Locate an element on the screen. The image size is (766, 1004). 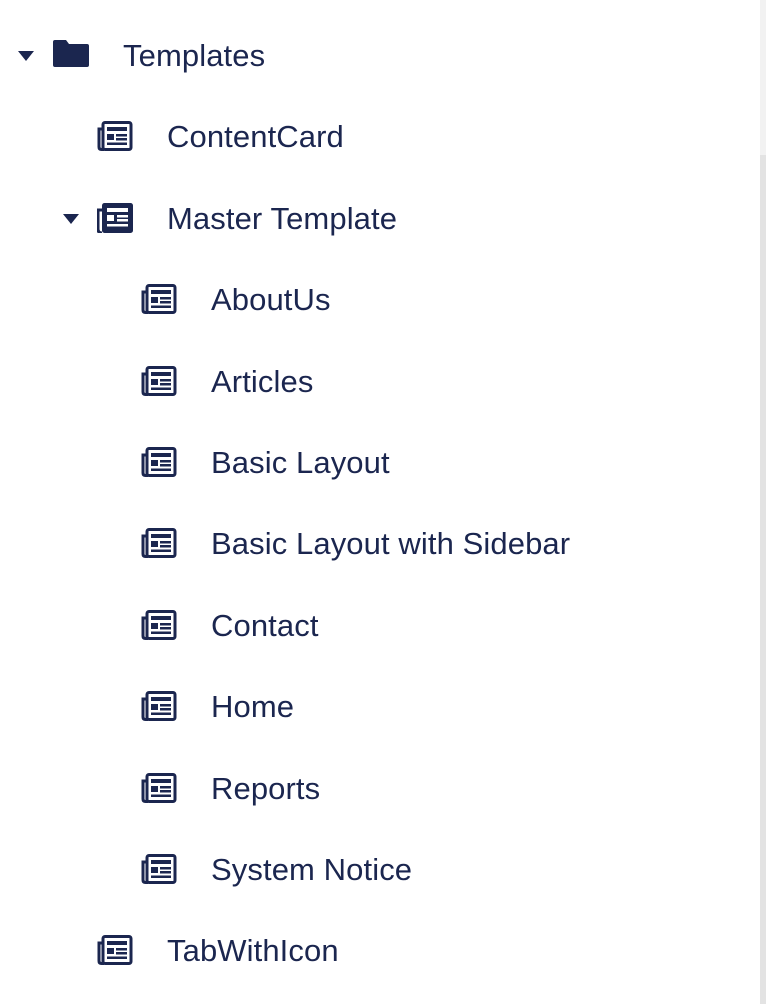
tree-node-basic-layout: Basic Layout is located at coordinates (380, 461).